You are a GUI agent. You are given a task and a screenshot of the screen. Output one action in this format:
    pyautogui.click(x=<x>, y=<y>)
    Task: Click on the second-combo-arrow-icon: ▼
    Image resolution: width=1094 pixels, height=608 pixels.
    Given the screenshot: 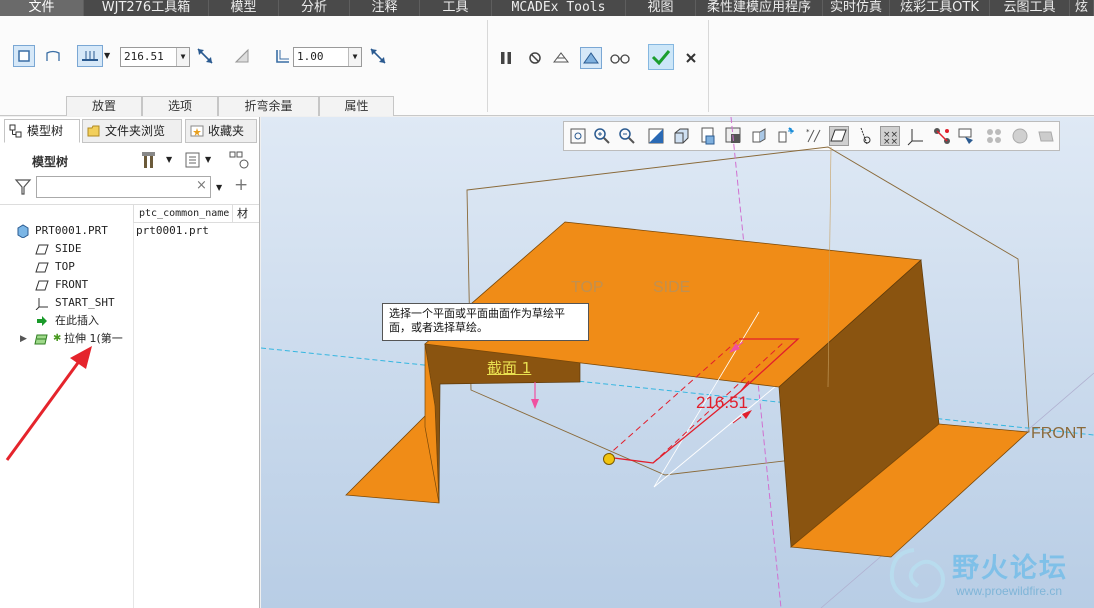 What is the action you would take?
    pyautogui.click(x=354, y=57)
    